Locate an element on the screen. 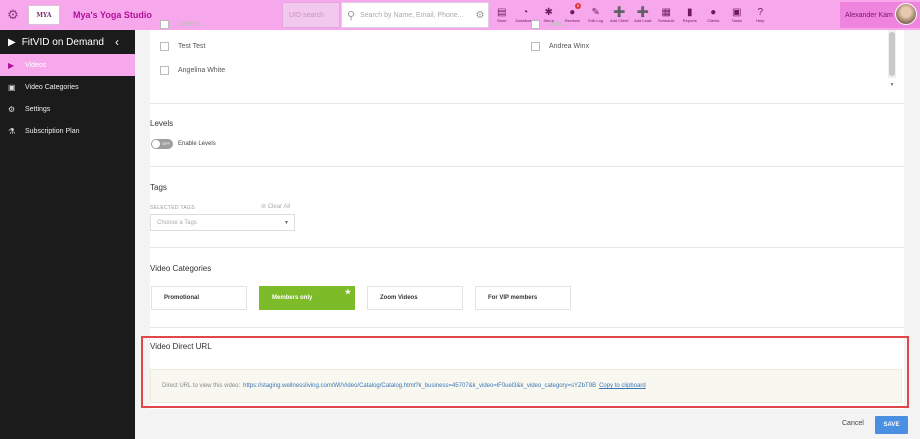 The width and height of the screenshot is (920, 439). tasks-icon: ▣ is located at coordinates (737, 12).